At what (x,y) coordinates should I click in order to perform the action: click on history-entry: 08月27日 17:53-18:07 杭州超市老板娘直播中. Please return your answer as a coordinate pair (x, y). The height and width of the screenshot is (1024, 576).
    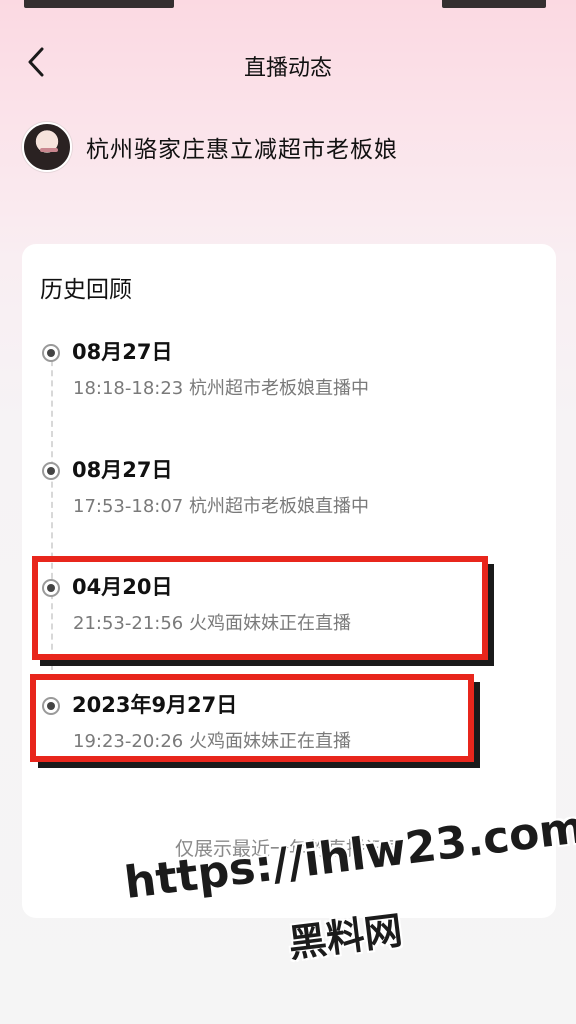
    Looking at the image, I should click on (289, 489).